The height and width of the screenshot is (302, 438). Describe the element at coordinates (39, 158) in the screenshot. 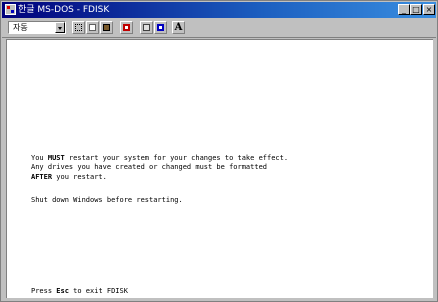

I see `restart-message-pre: You` at that location.